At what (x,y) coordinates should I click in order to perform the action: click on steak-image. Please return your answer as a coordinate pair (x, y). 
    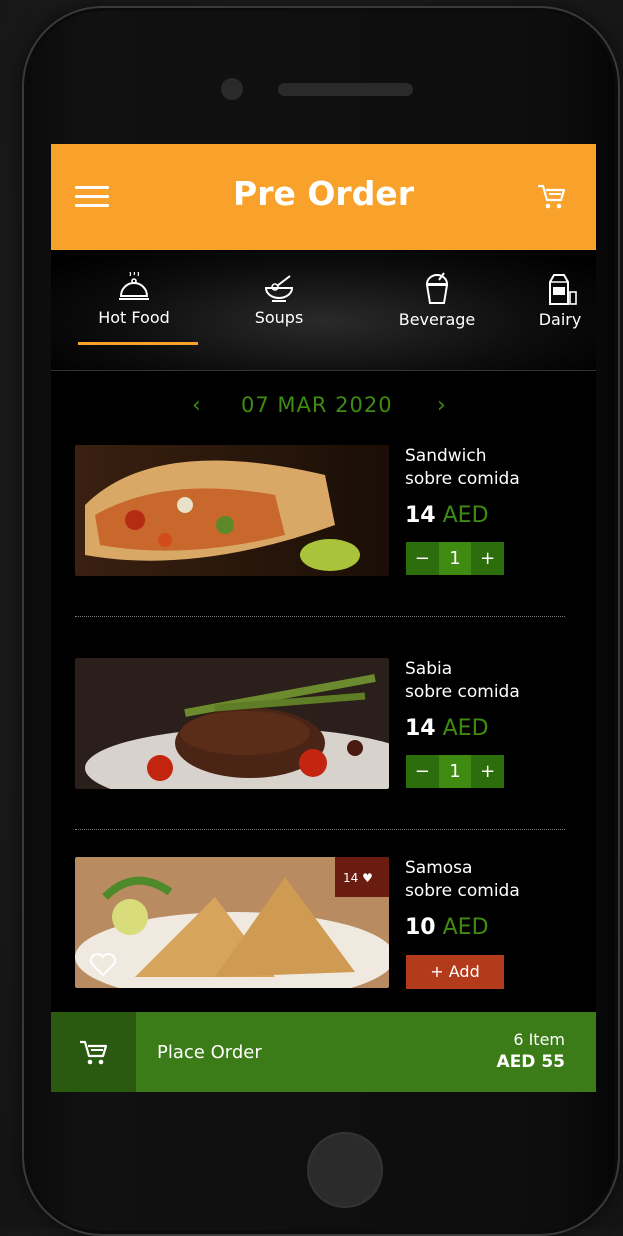
    Looking at the image, I should click on (232, 723).